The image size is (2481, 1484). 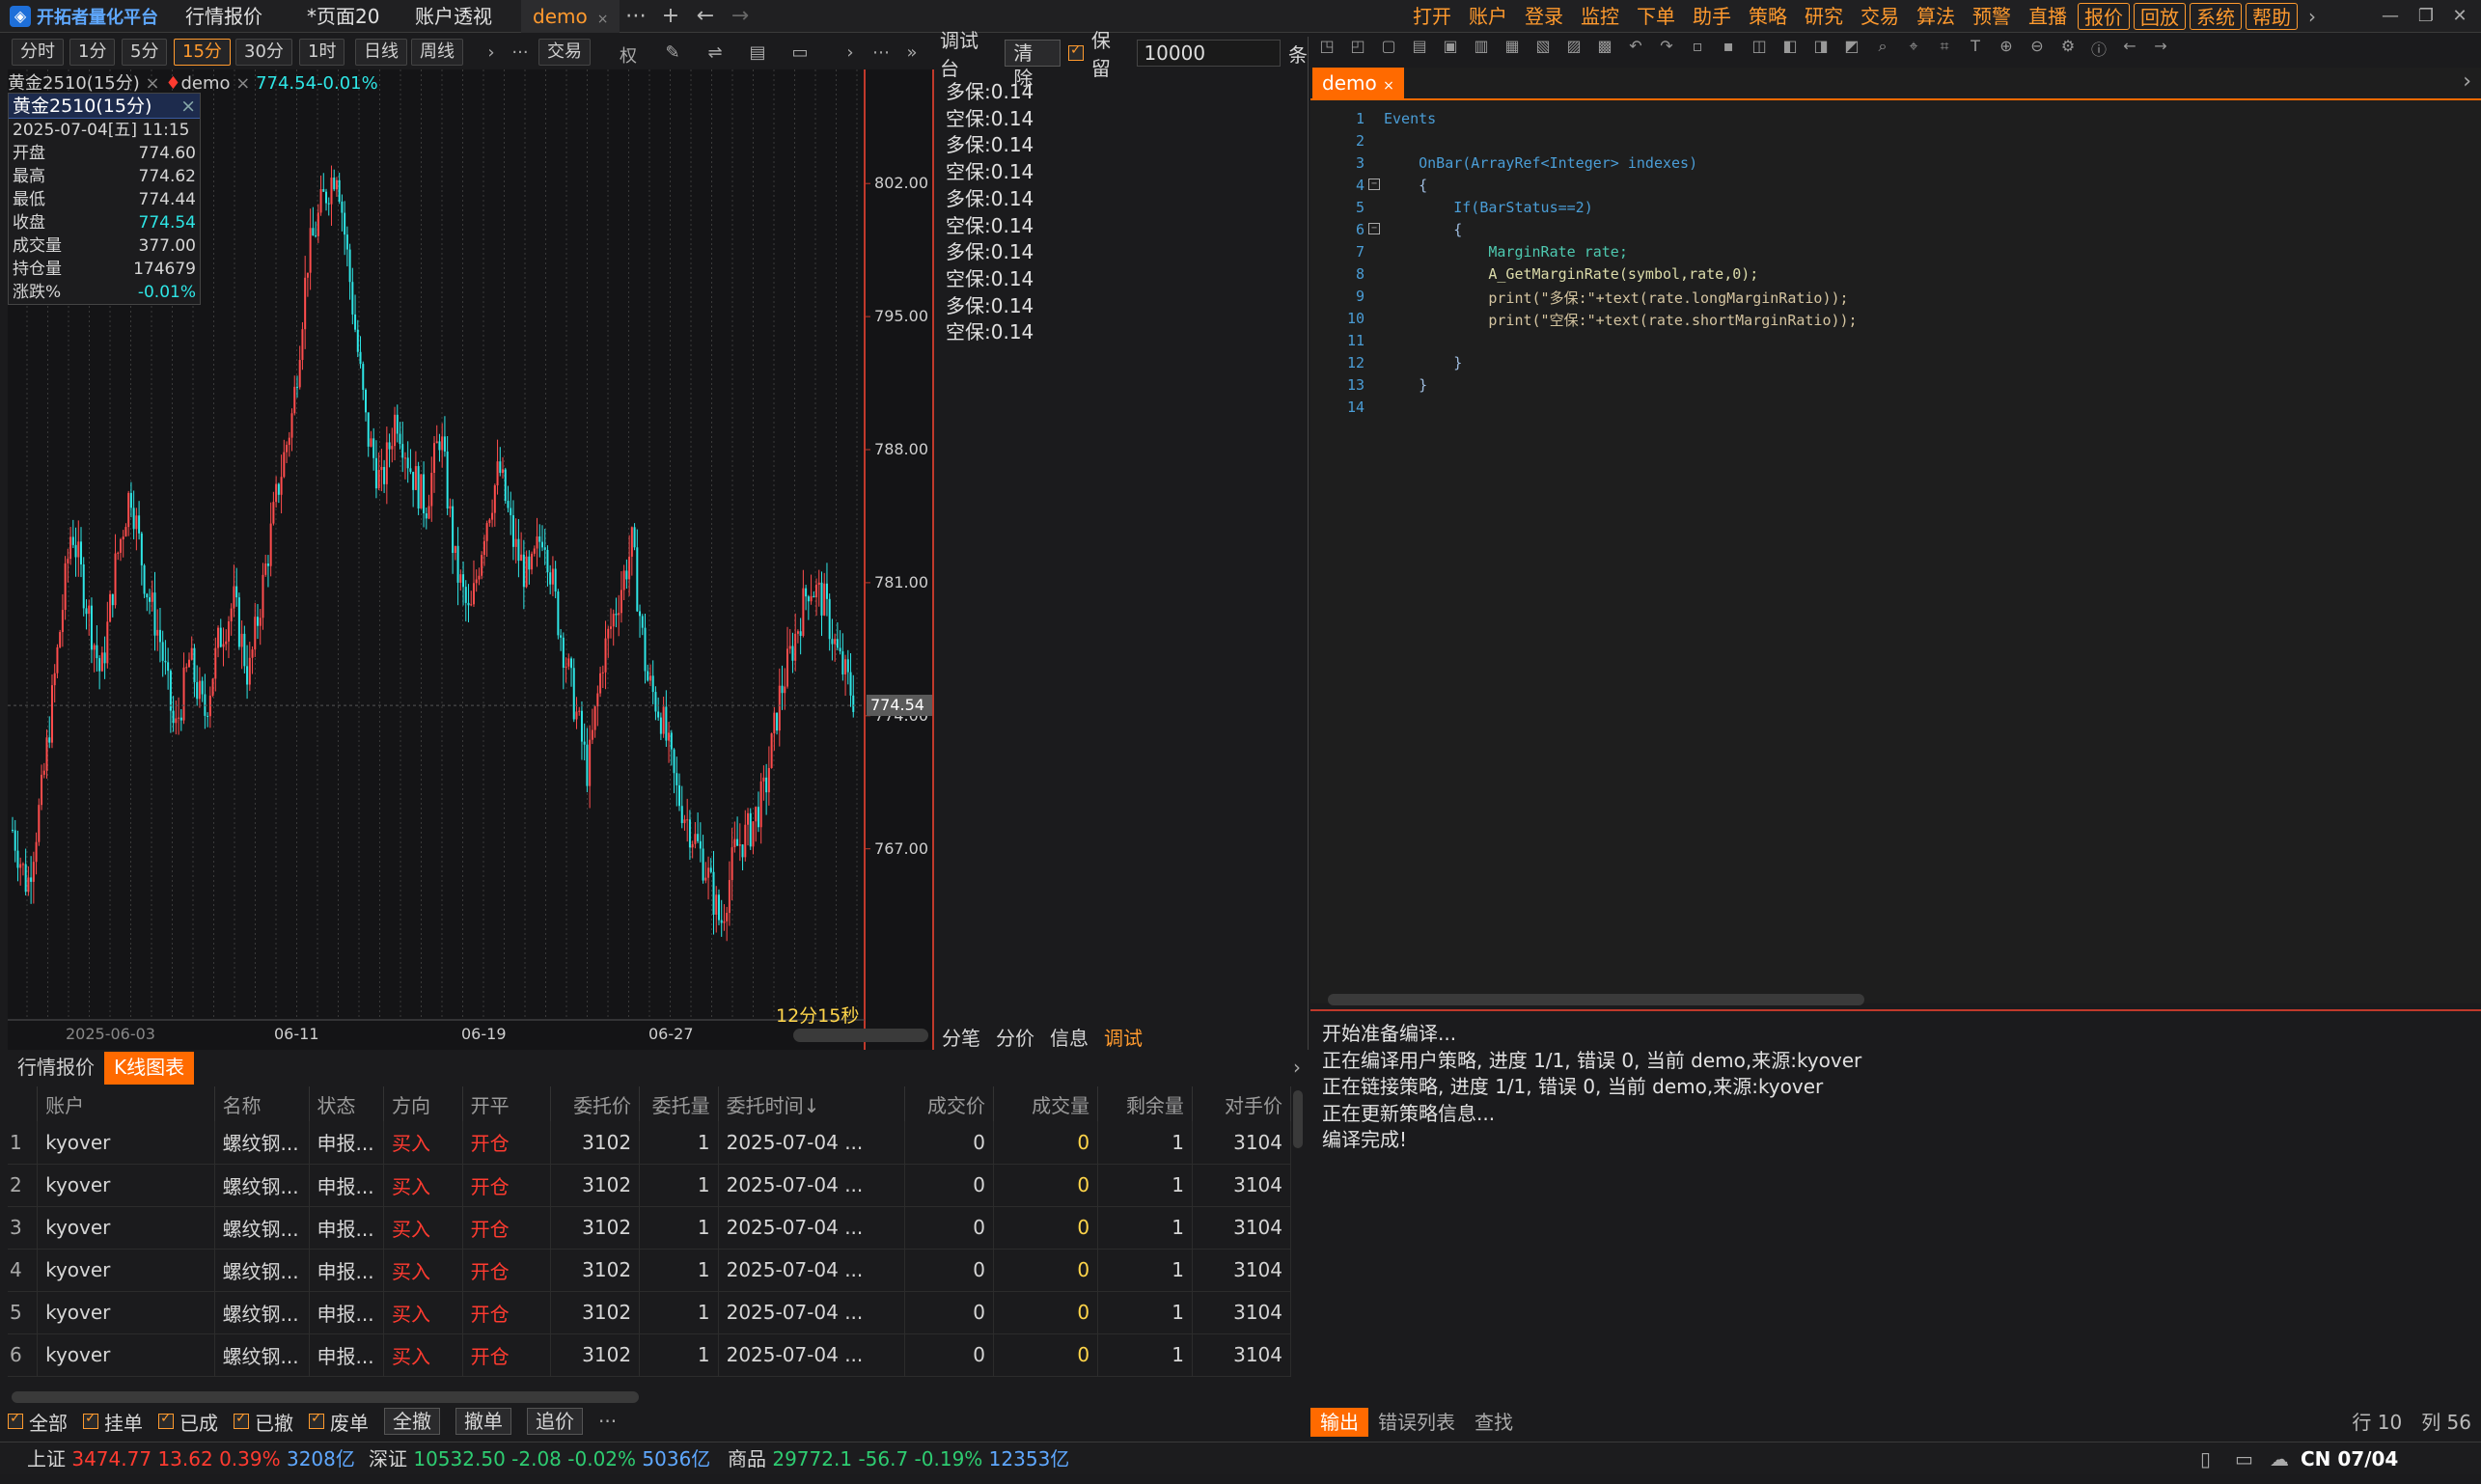 What do you see at coordinates (861, 1035) in the screenshot?
I see `chart-scrollbar` at bounding box center [861, 1035].